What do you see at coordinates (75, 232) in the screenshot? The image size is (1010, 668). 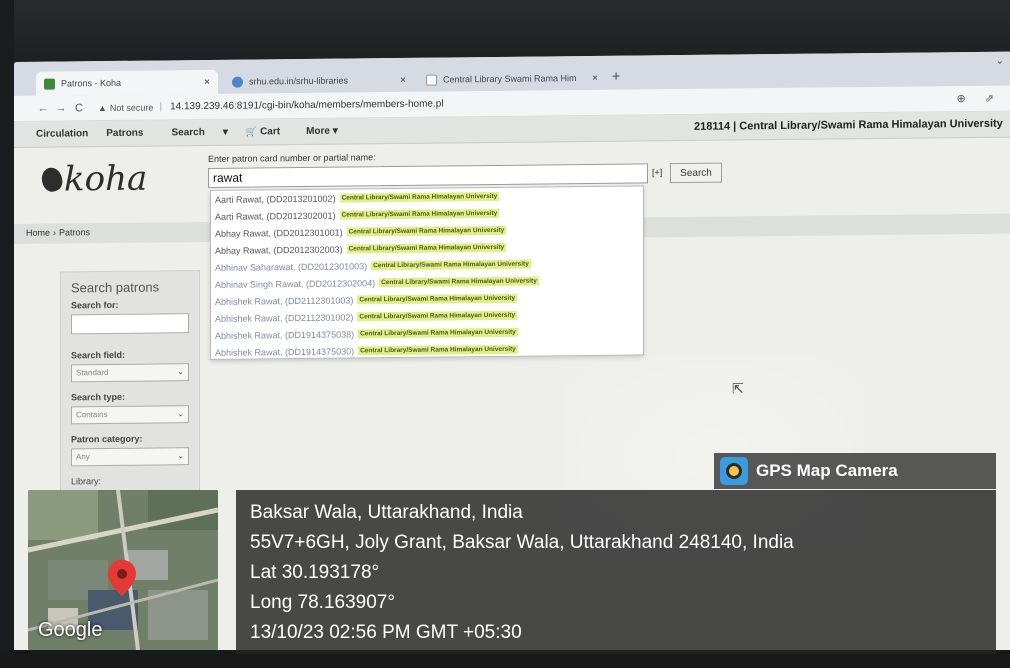 I see `breadcrumb-patrons: Patrons` at bounding box center [75, 232].